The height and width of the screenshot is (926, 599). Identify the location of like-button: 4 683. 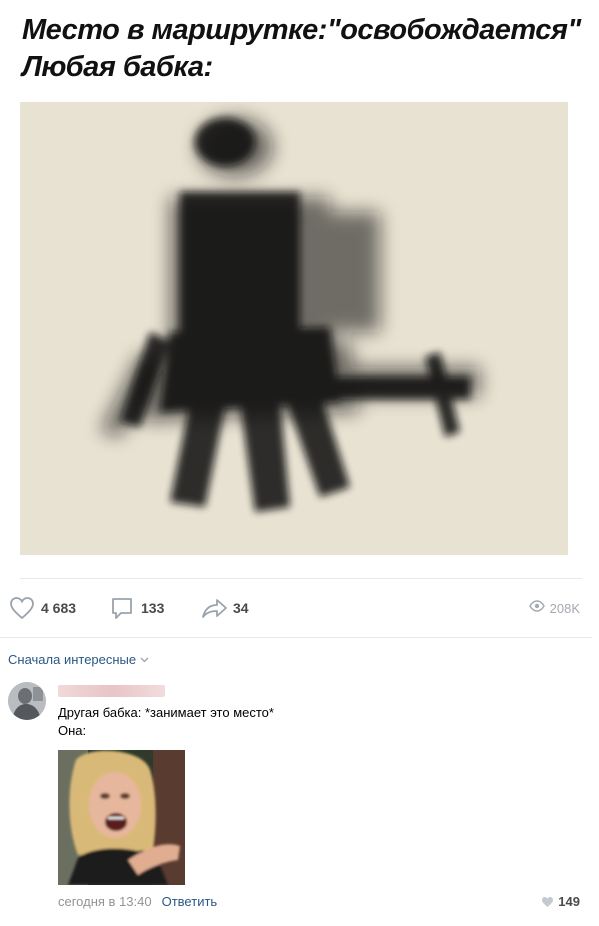
(42, 608).